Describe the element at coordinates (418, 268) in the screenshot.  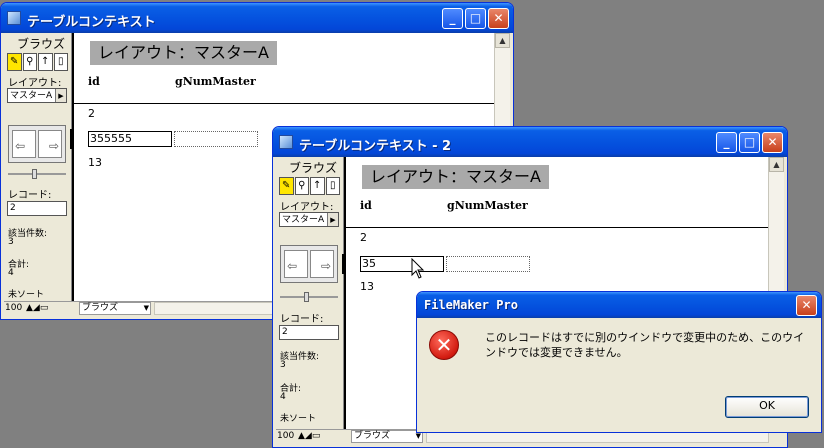
I see `mouse-cursor-icon` at that location.